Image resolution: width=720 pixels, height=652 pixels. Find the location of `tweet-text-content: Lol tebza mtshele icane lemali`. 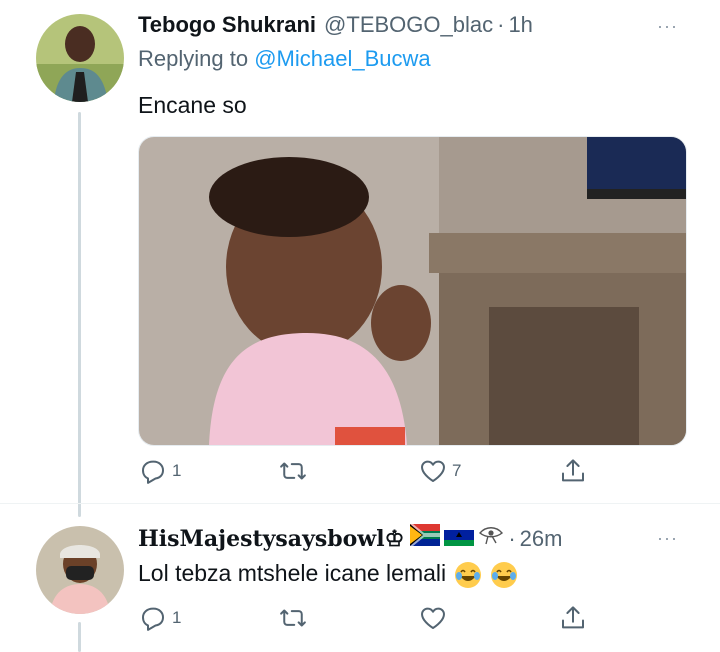

tweet-text-content: Lol tebza mtshele icane lemali is located at coordinates (292, 573).